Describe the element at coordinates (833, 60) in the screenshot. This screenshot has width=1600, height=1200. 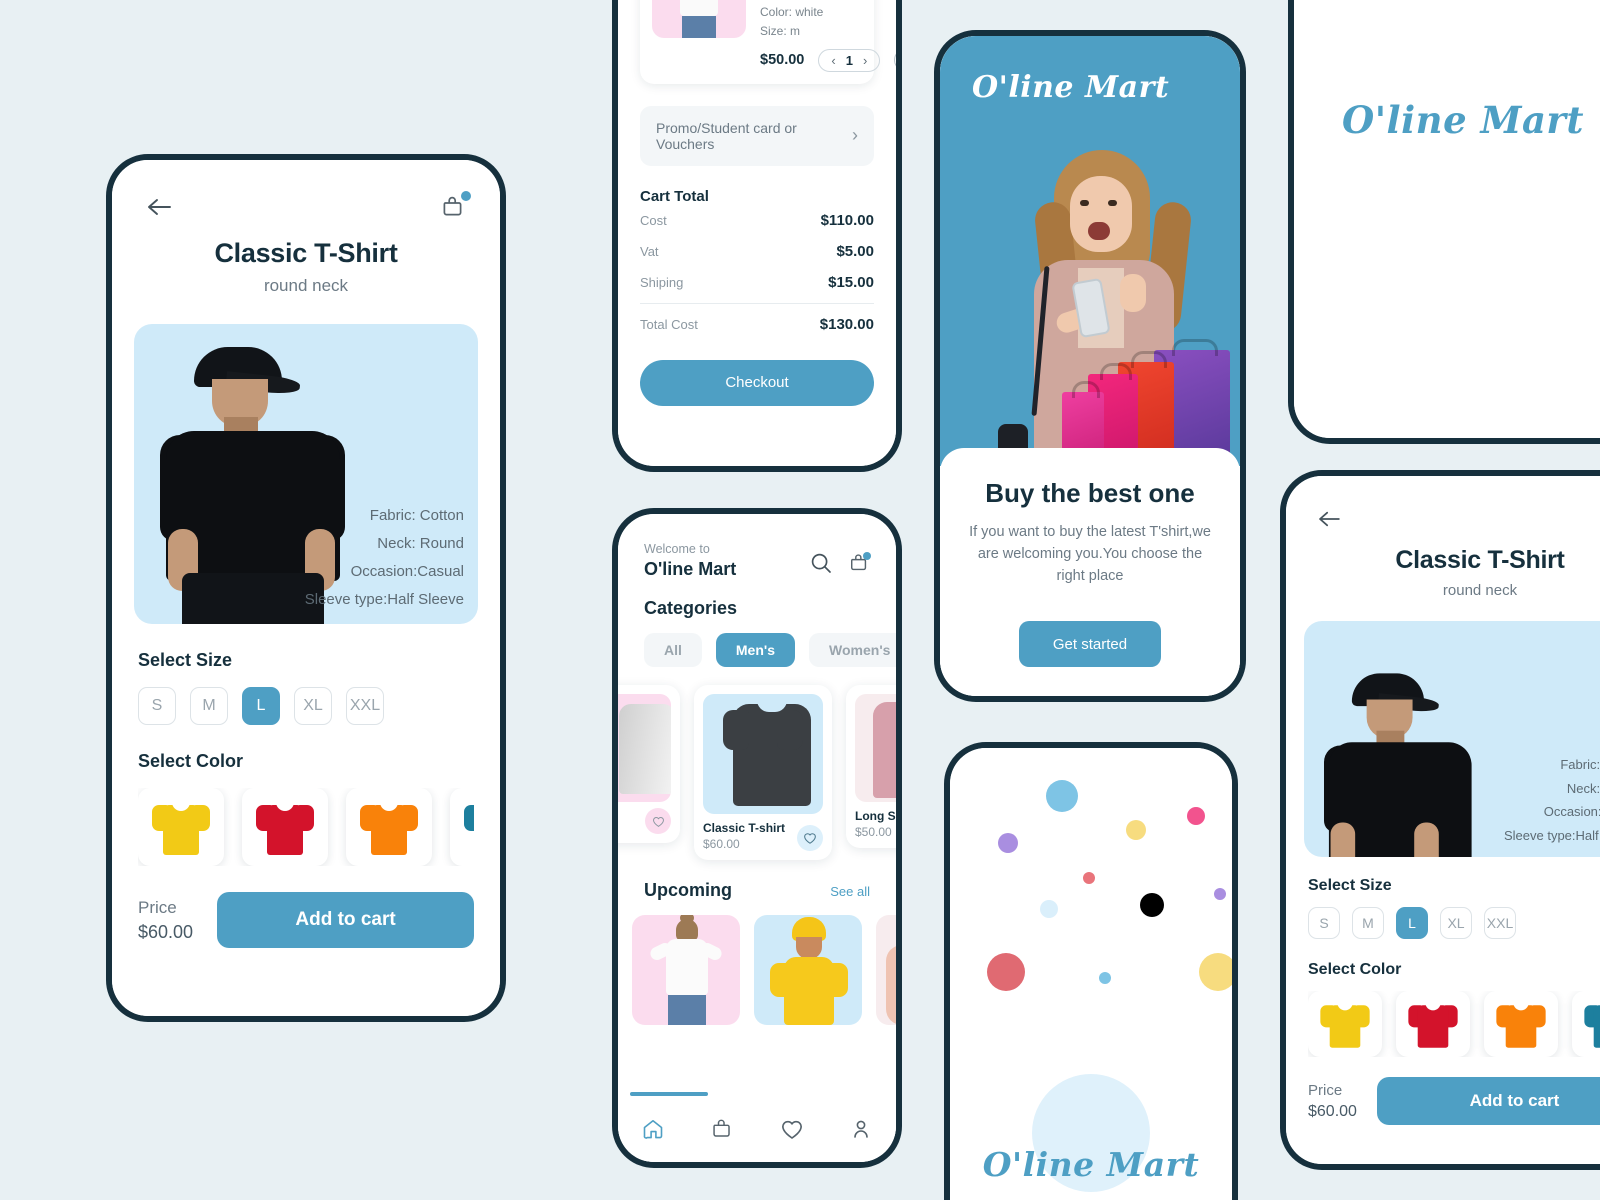
I see `chevron-left-icon: ‹` at that location.